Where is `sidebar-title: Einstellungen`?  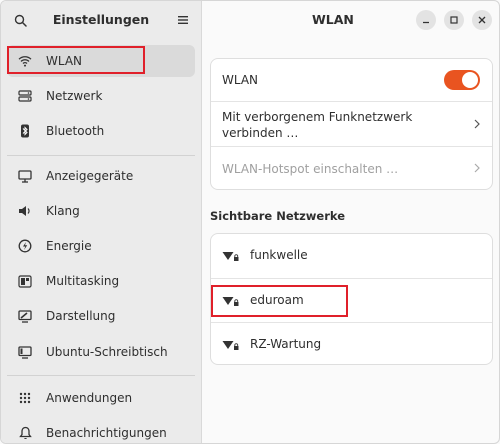 sidebar-title: Einstellungen is located at coordinates (101, 19).